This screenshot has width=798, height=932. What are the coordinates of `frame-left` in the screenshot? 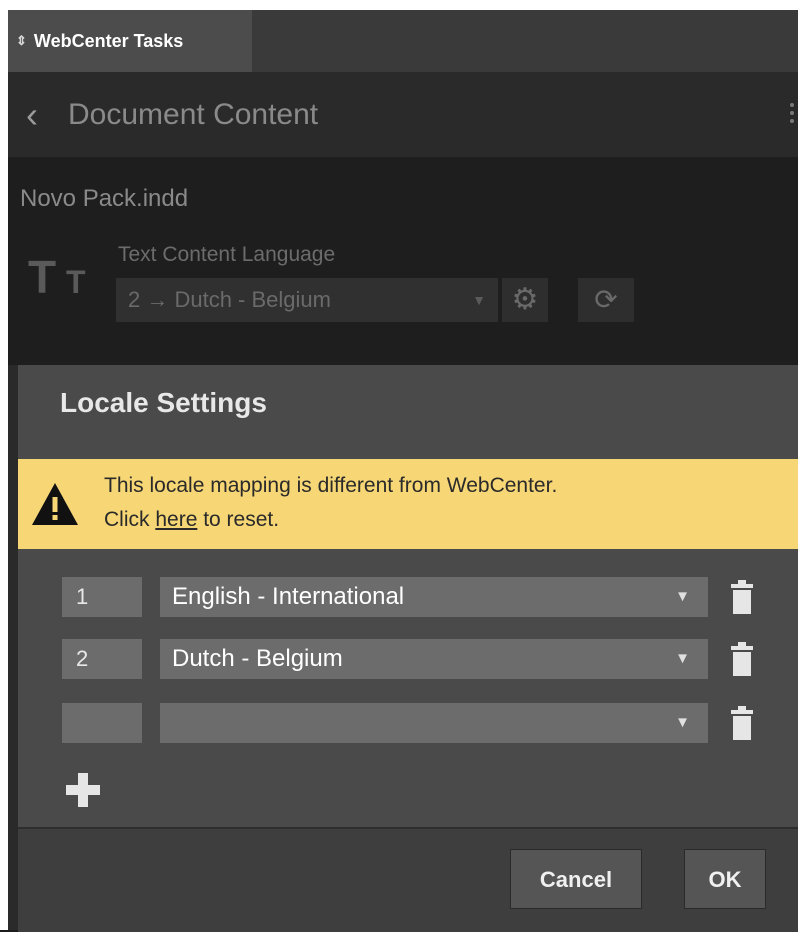 It's located at (4, 465).